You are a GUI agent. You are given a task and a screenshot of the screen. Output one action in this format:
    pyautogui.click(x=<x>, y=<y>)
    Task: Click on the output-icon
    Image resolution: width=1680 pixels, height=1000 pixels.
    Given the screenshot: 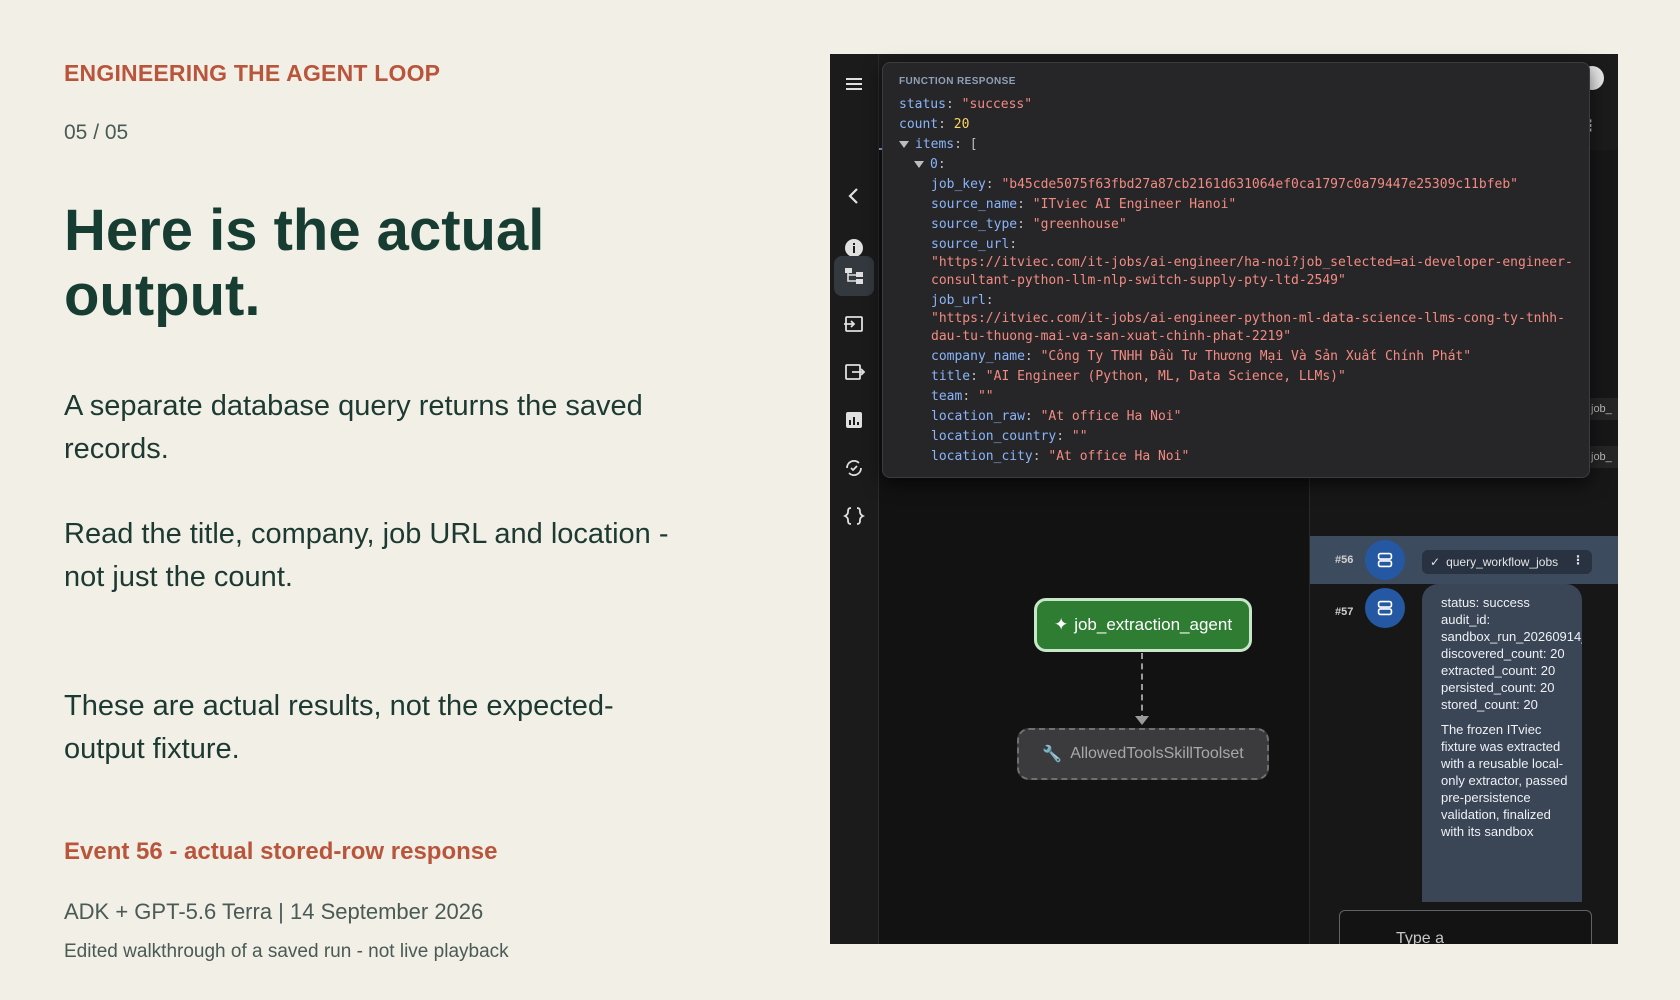 What is the action you would take?
    pyautogui.click(x=854, y=372)
    